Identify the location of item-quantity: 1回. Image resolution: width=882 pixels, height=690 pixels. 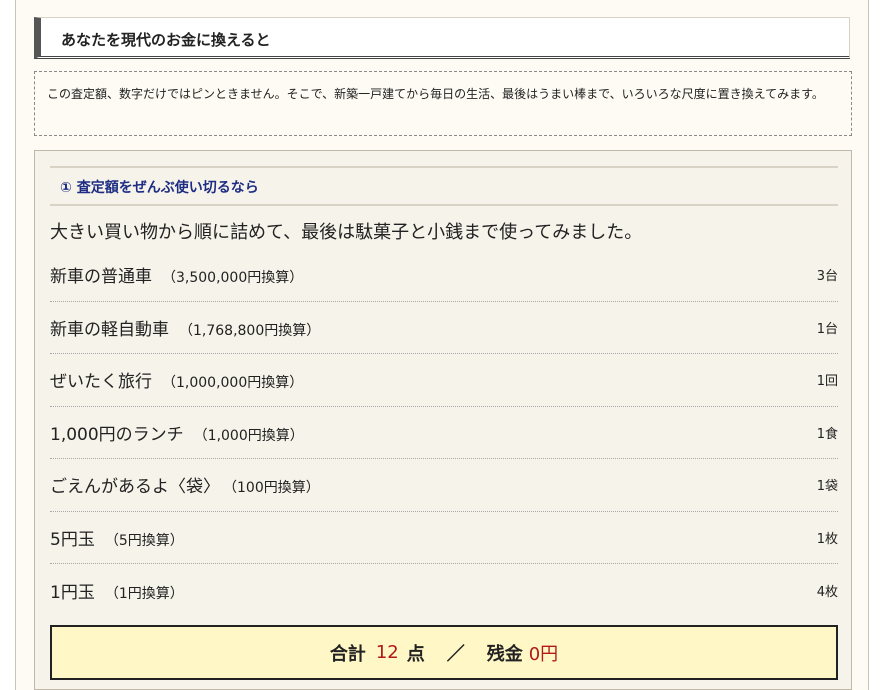
(827, 382).